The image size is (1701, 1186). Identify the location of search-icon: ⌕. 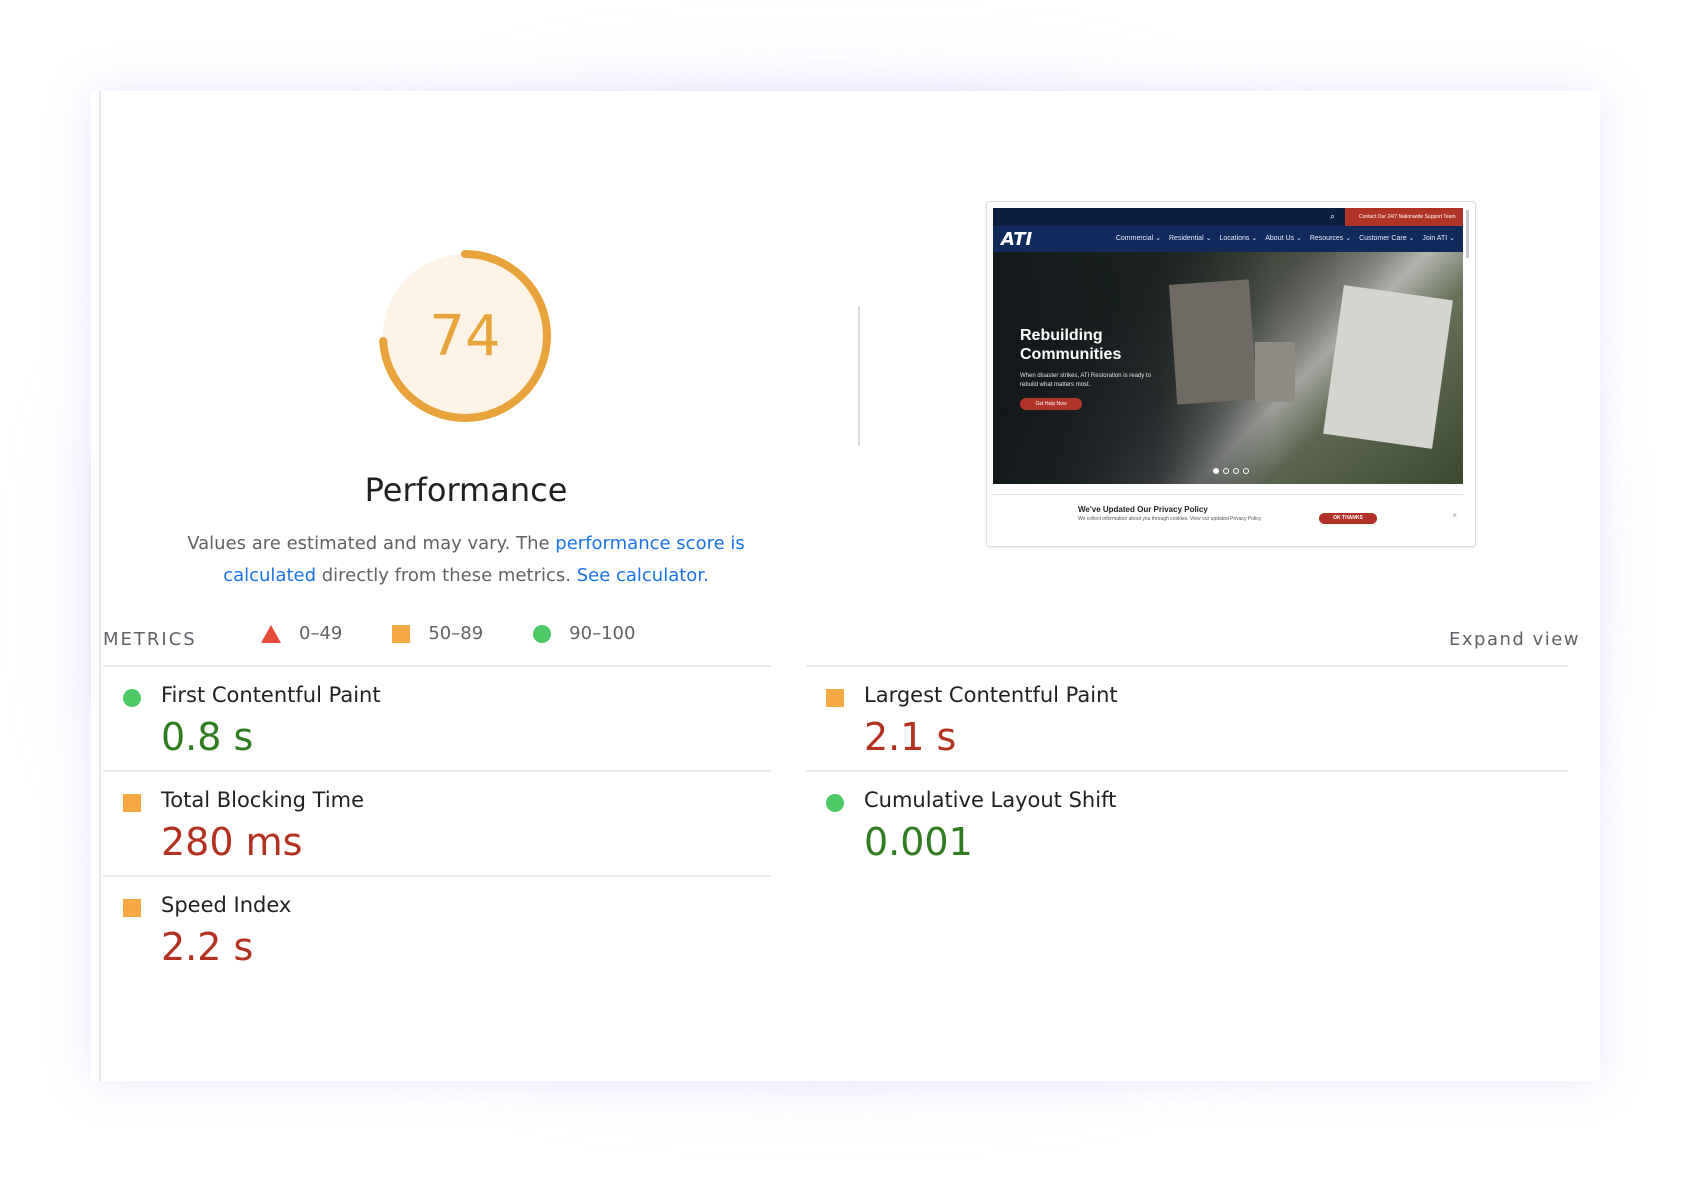
(1332, 216).